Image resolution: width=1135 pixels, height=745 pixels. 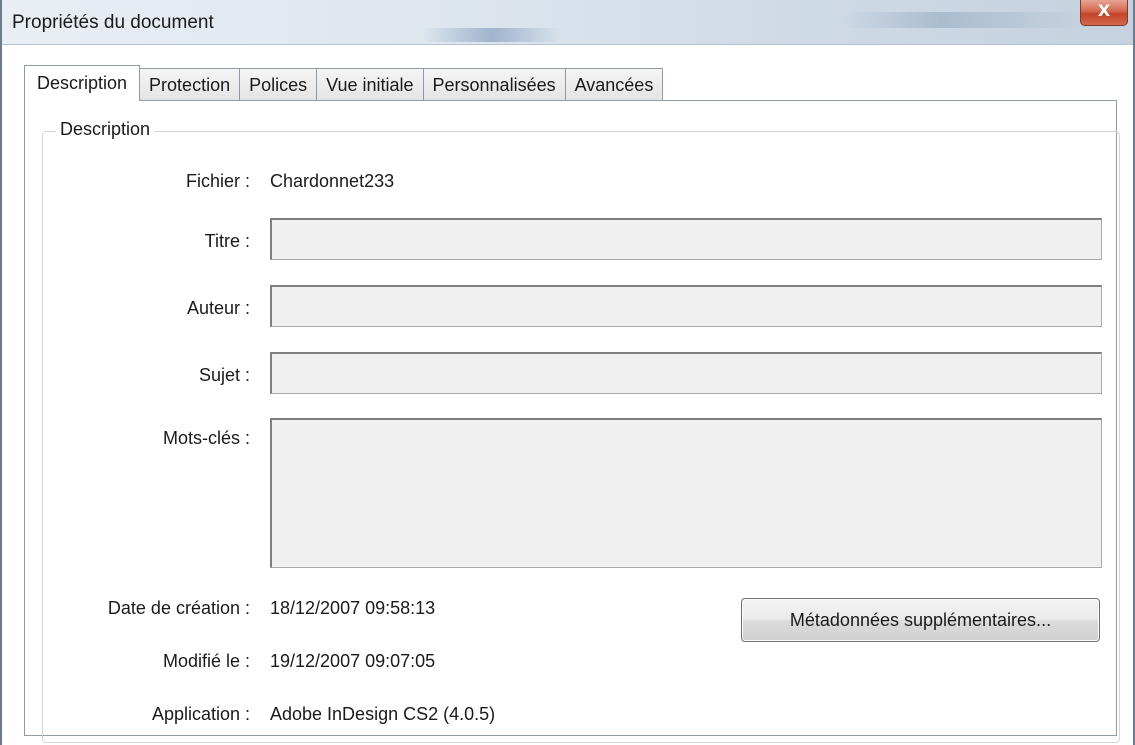 What do you see at coordinates (224, 375) in the screenshot?
I see `subject-label: Sujet :` at bounding box center [224, 375].